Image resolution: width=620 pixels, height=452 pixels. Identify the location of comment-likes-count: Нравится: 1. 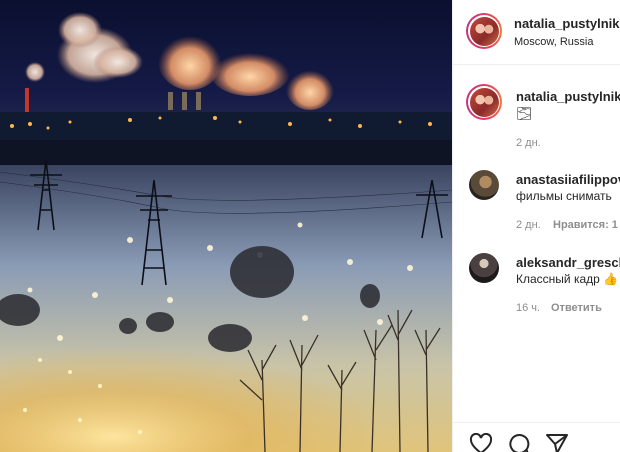
(585, 225).